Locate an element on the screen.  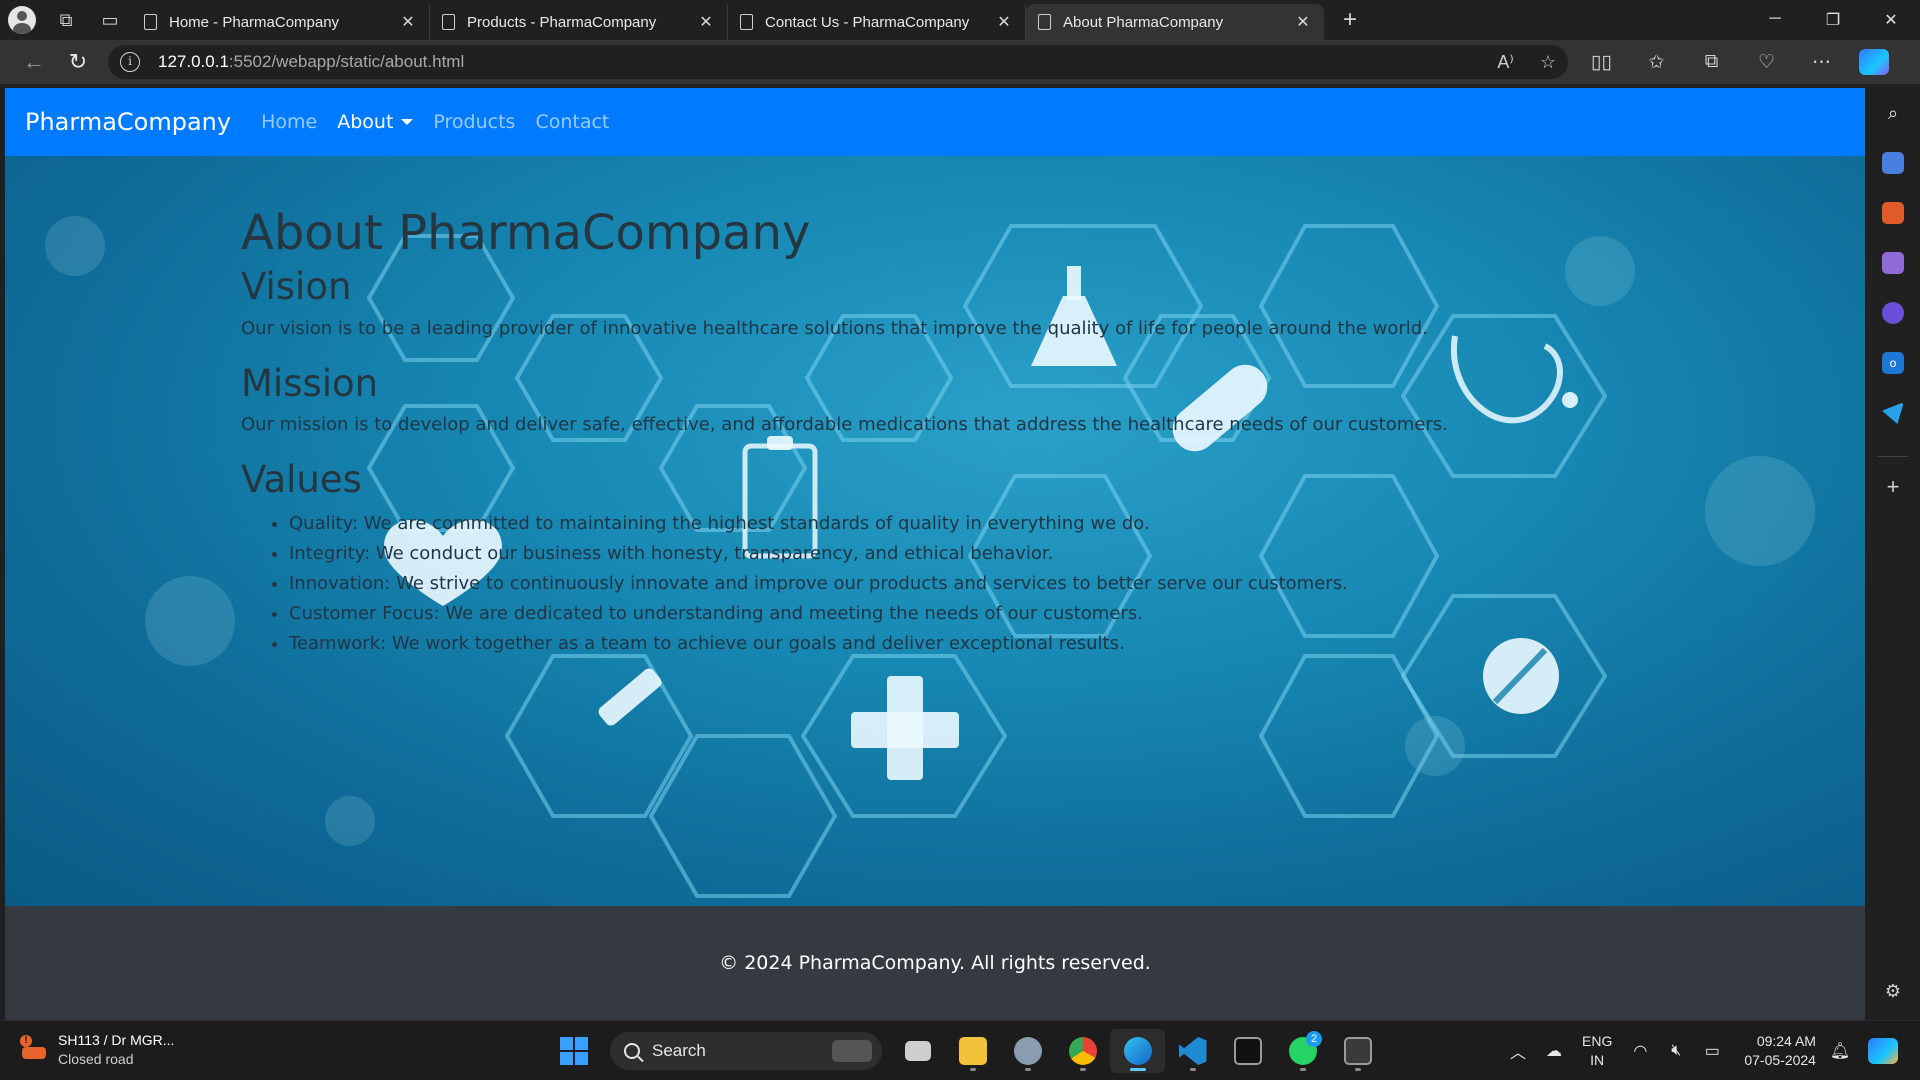
collections-icon: ⧉ is located at coordinates (1711, 62).